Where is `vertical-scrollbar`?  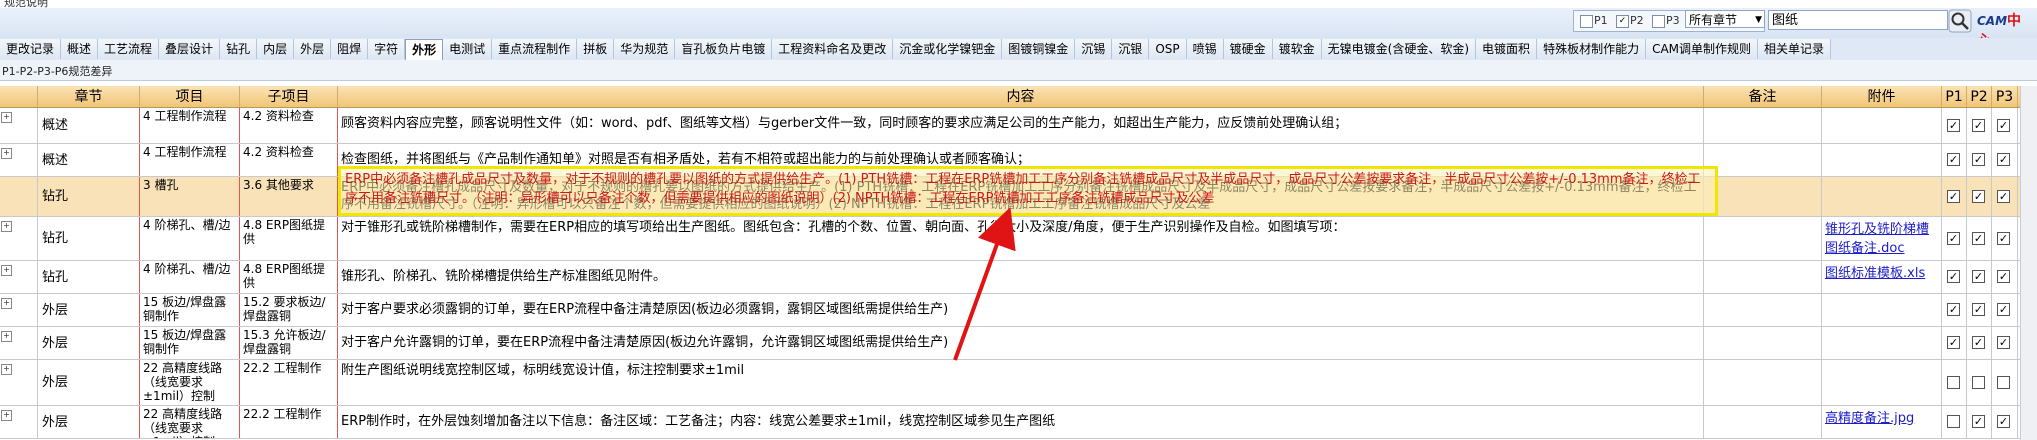
vertical-scrollbar is located at coordinates (2028, 263).